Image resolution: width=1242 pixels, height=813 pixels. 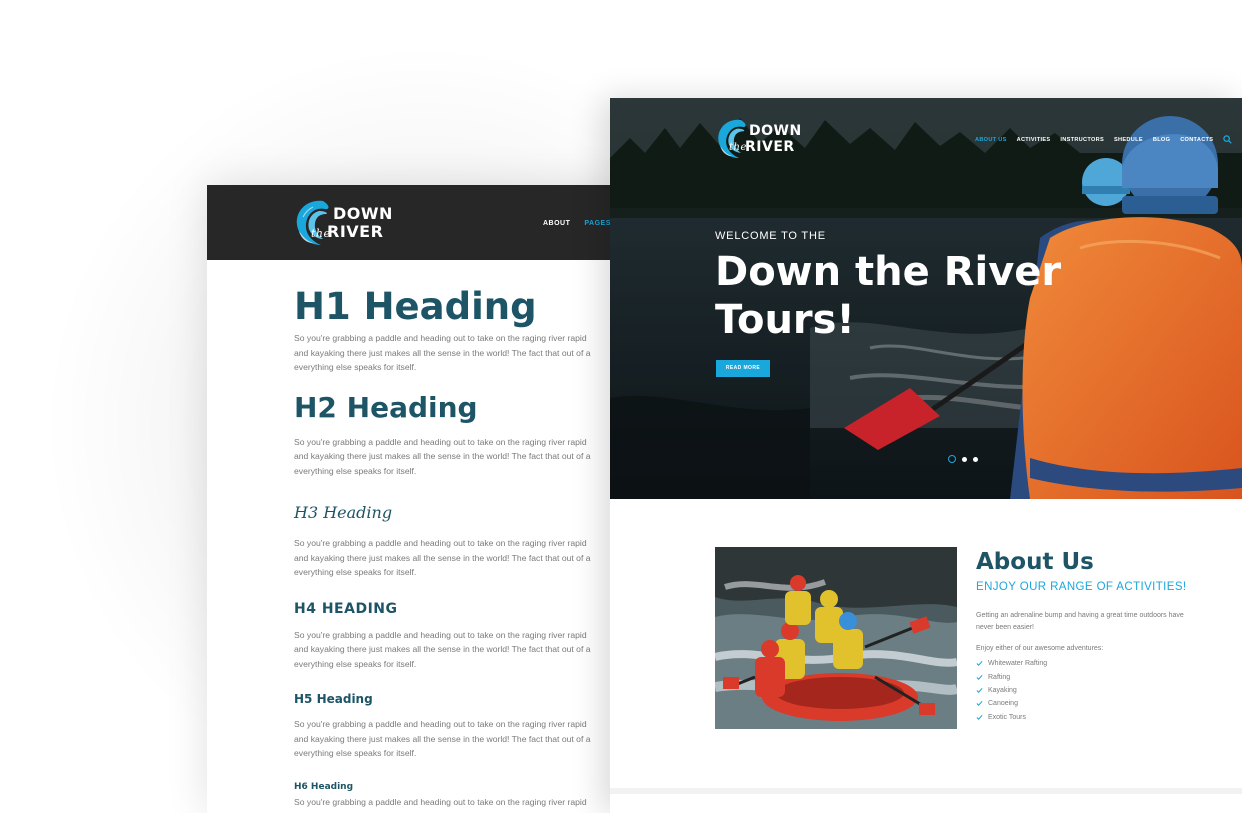 I want to click on nav-activities: ACTIVITIES, so click(x=1034, y=140).